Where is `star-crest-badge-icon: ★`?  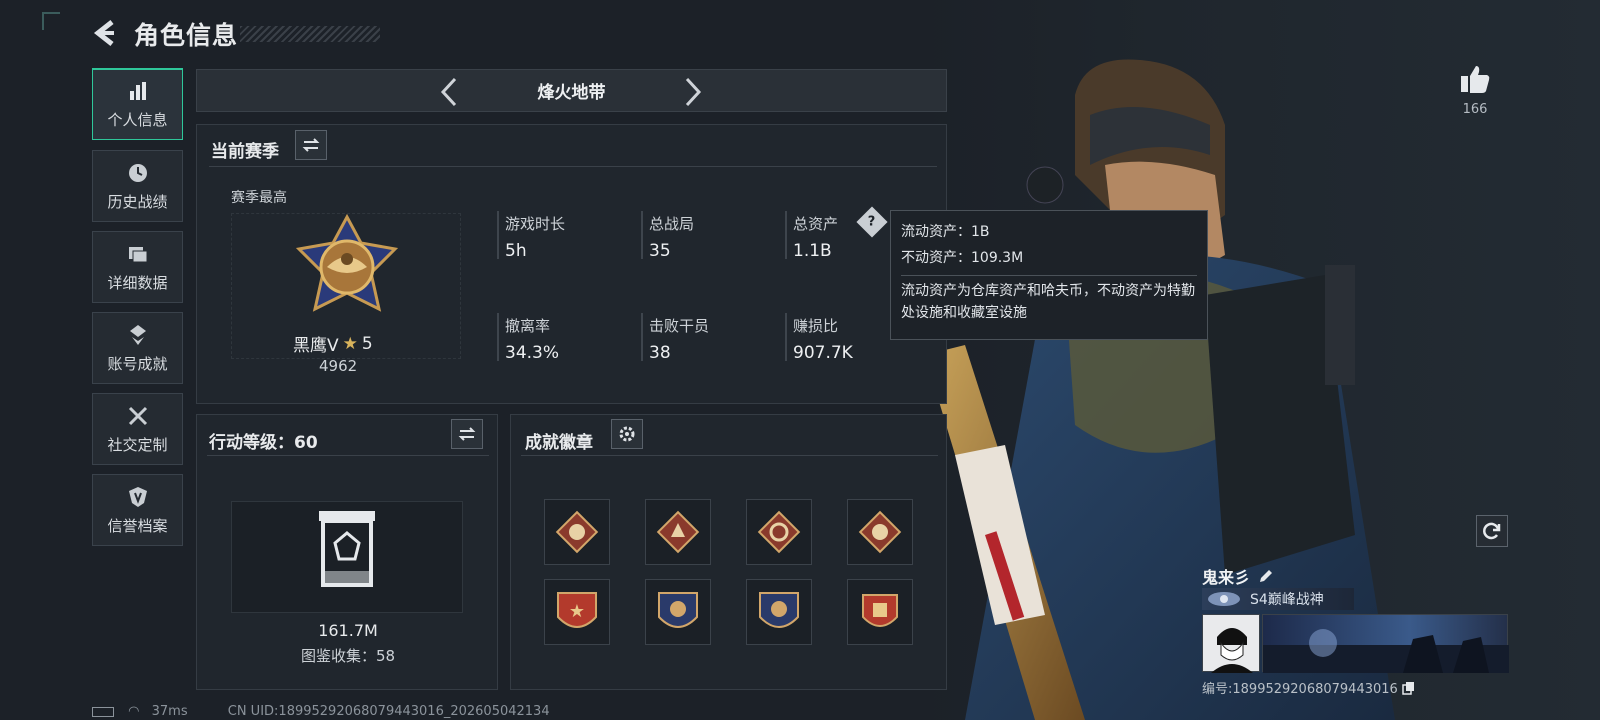 star-crest-badge-icon: ★ is located at coordinates (577, 610).